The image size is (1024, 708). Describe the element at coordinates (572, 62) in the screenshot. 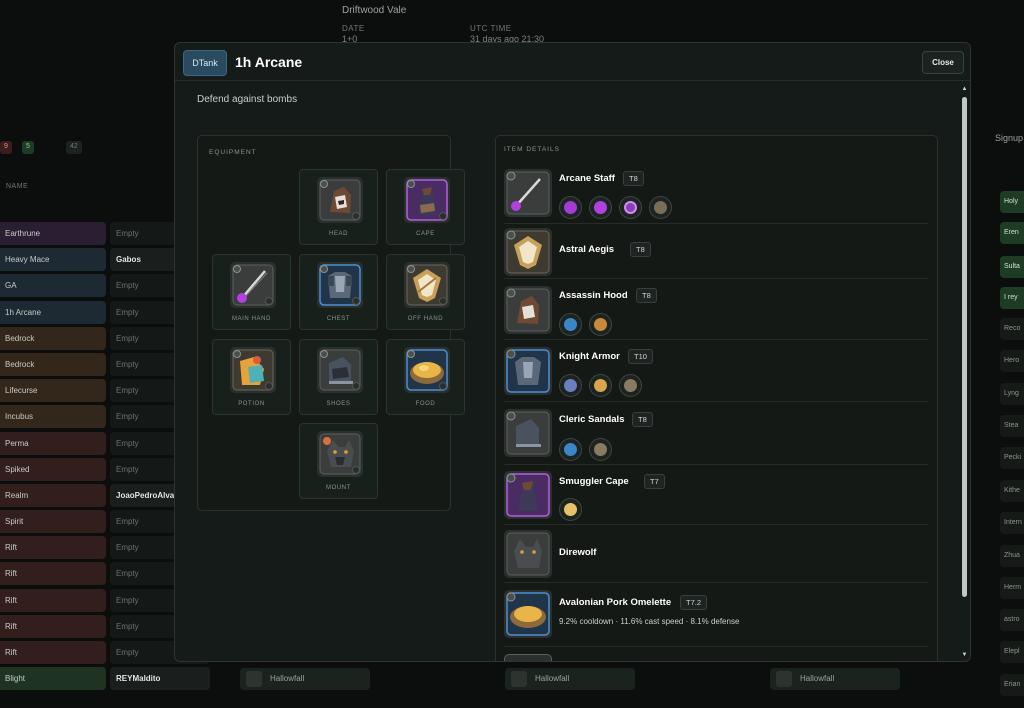

I see `modal-header: DTank 1h Arcane Close` at that location.